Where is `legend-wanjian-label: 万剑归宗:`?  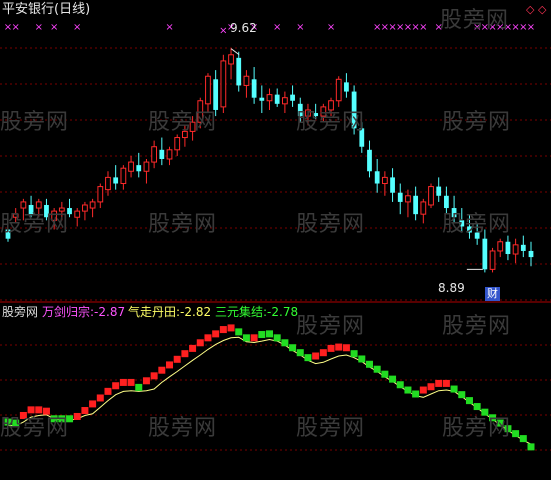 legend-wanjian-label: 万剑归宗: is located at coordinates (68, 312).